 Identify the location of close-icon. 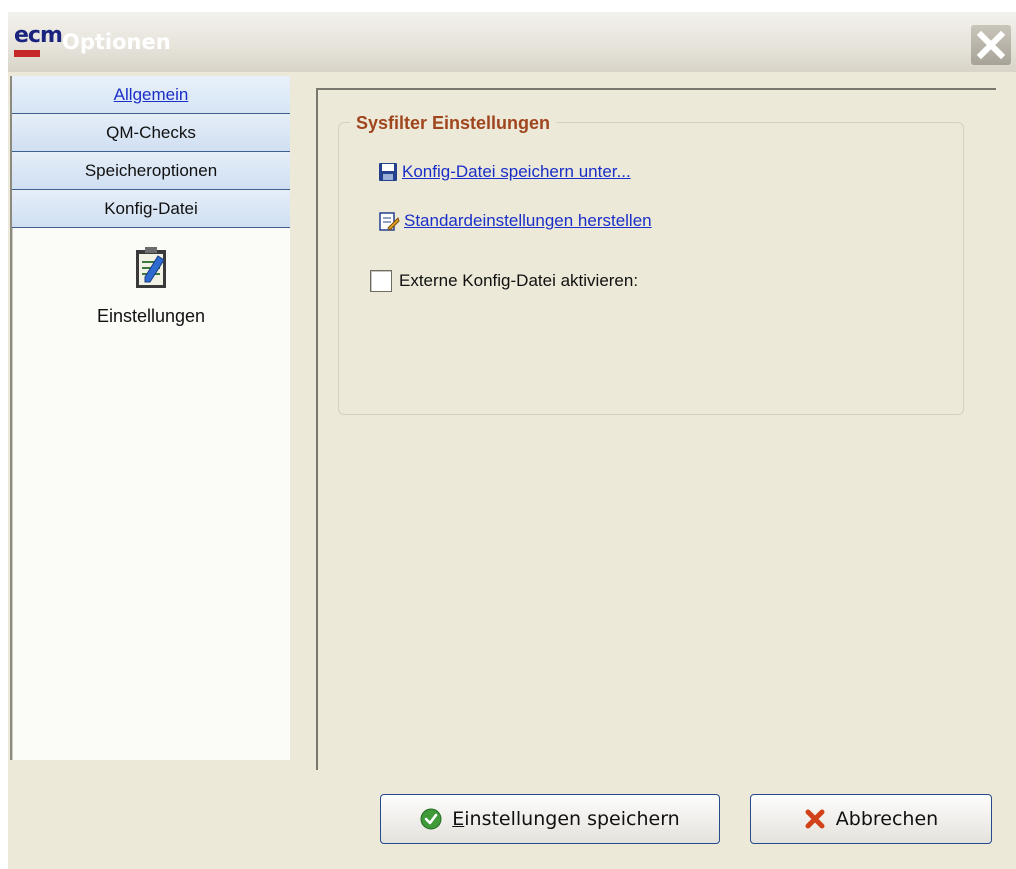
(991, 45).